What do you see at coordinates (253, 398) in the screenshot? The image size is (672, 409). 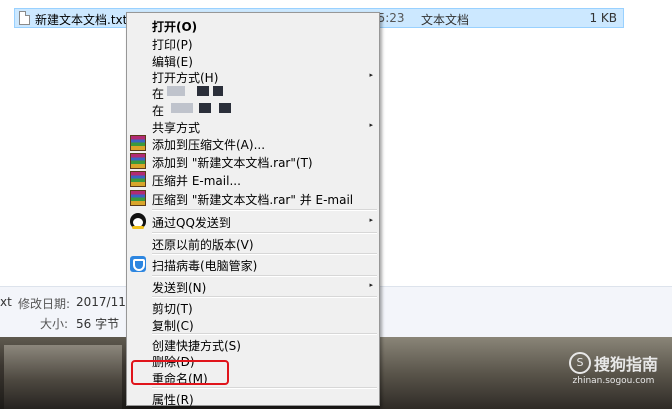 I see `menu-item-properties: 属性(R)` at bounding box center [253, 398].